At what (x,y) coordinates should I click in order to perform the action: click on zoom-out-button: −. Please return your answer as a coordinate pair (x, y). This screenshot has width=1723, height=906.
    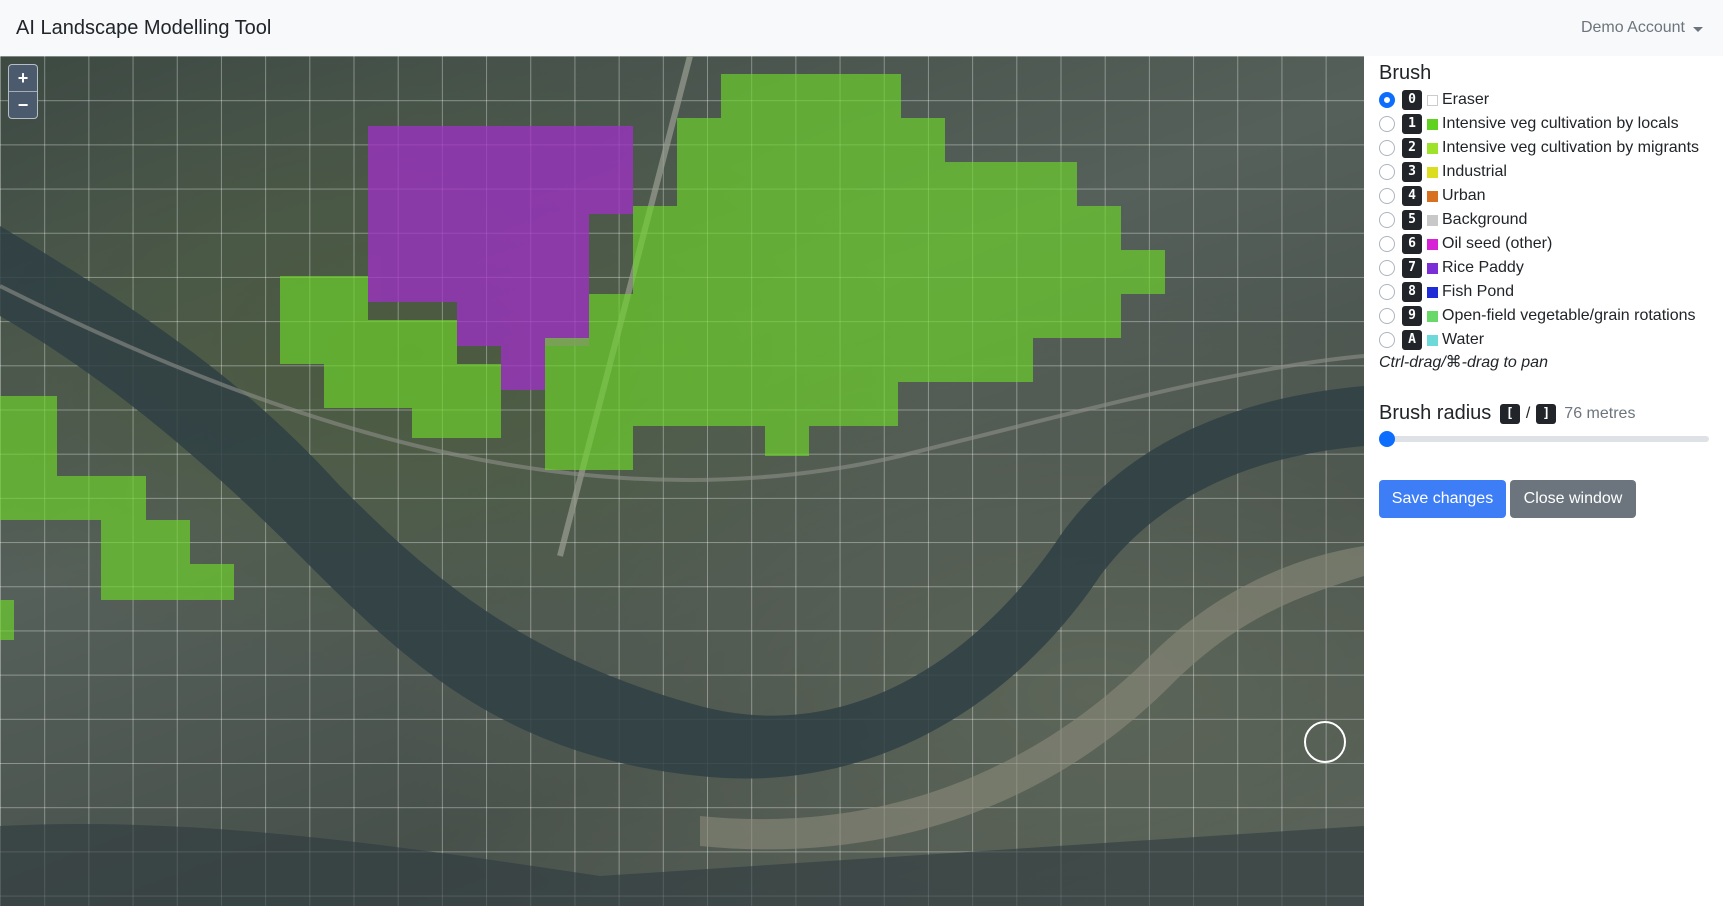
    Looking at the image, I should click on (23, 104).